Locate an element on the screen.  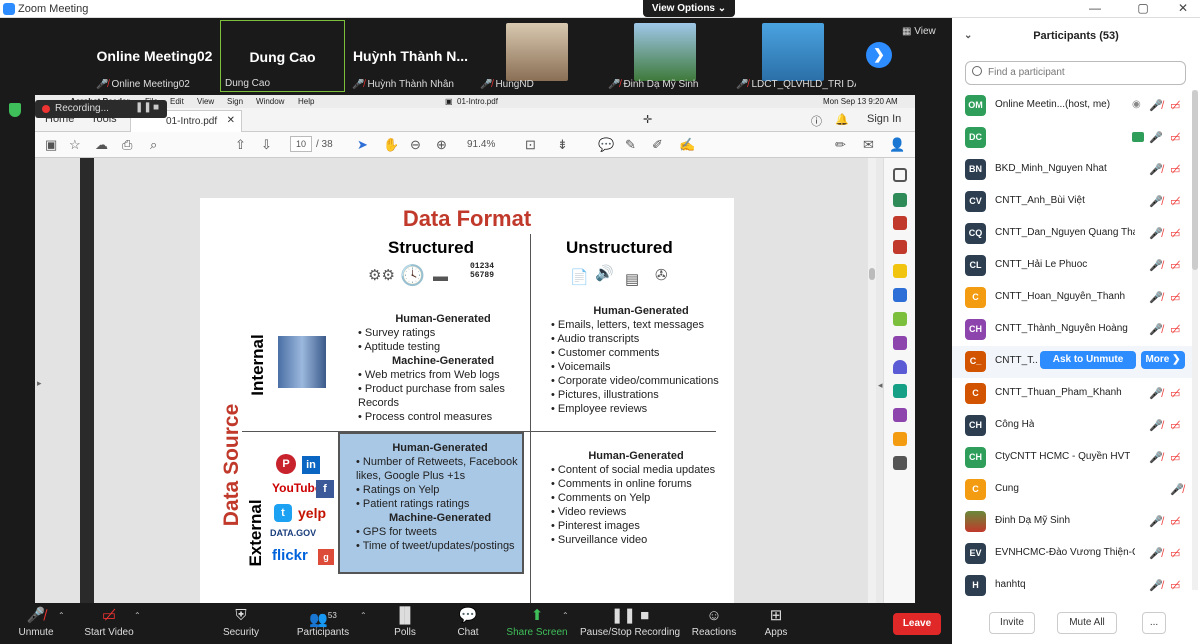
close-icon: ✕ is located at coordinates (1183, 8).